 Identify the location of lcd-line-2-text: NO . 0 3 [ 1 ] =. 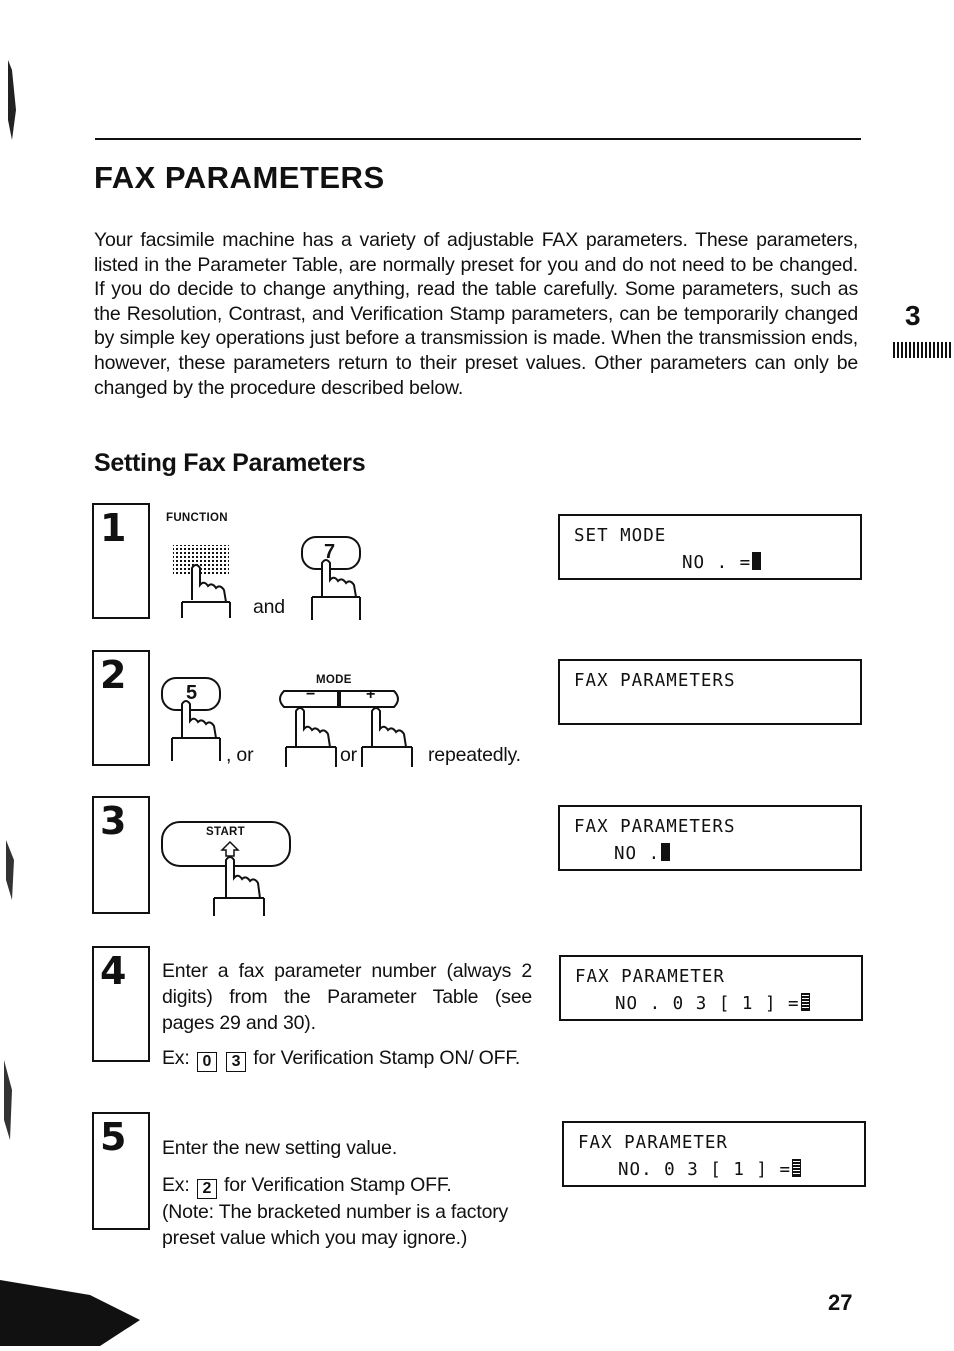
(707, 1004).